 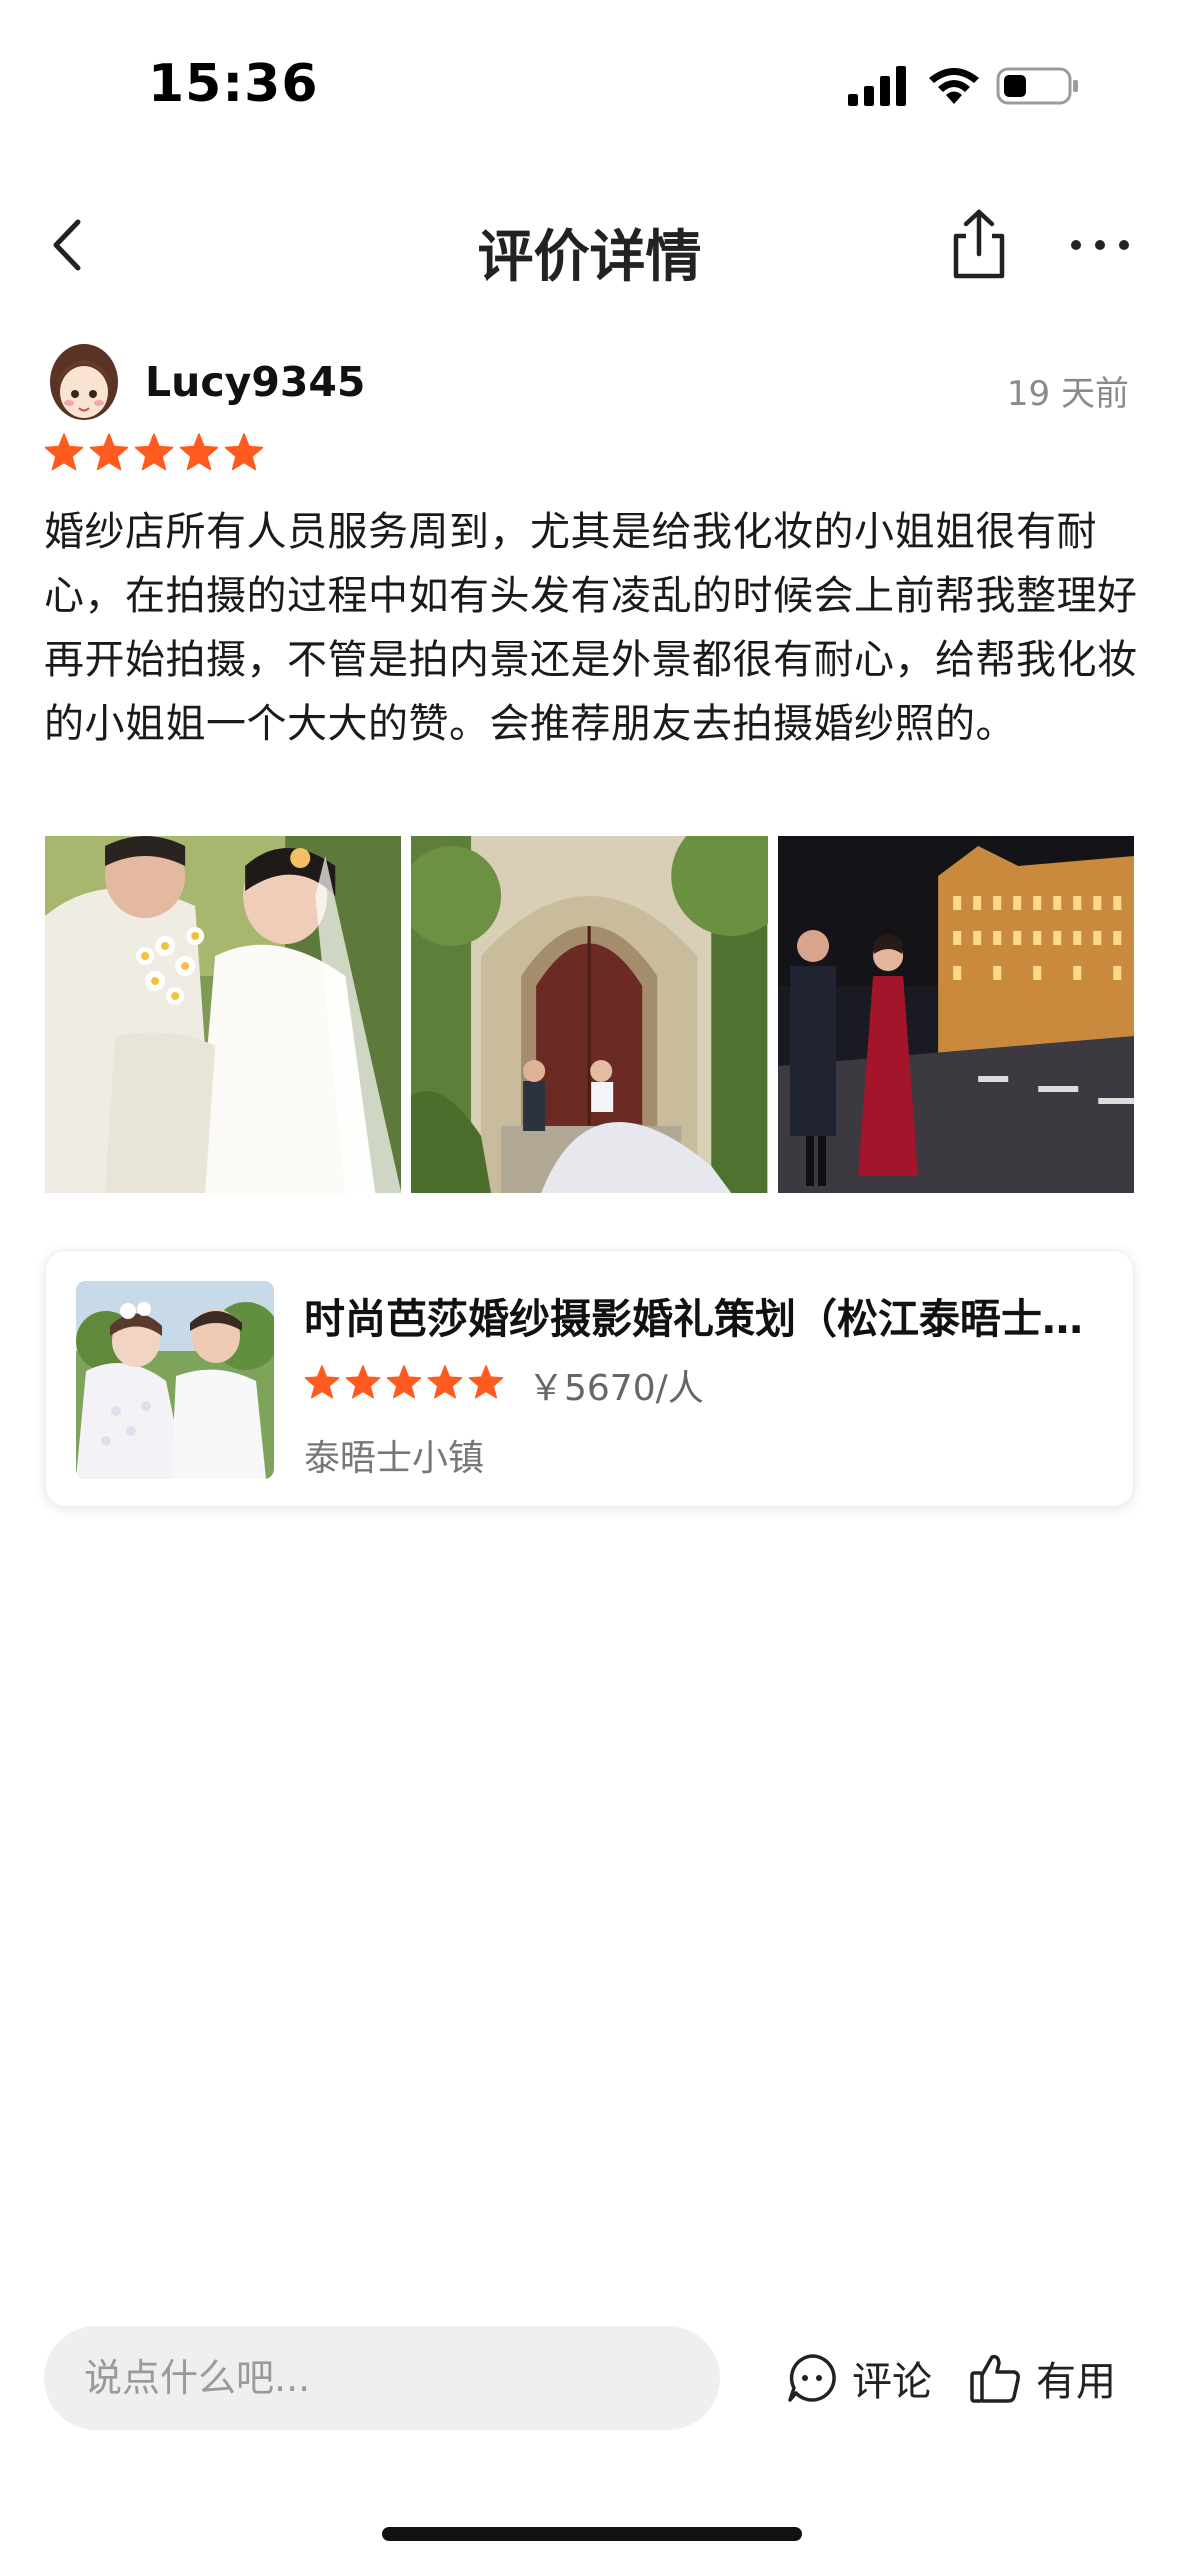 What do you see at coordinates (394, 1458) in the screenshot?
I see `product-location: 泰晤士小镇` at bounding box center [394, 1458].